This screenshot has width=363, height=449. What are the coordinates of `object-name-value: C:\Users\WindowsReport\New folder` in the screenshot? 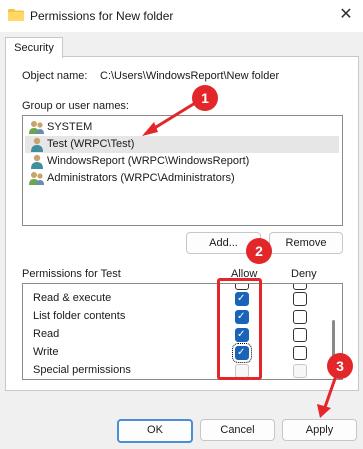 It's located at (190, 76).